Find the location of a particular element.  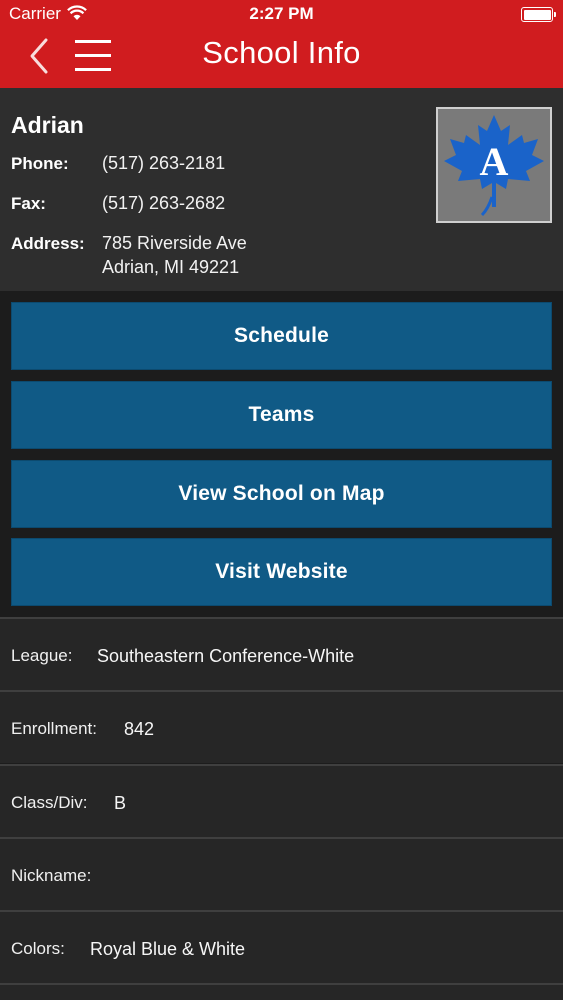

clock: 2:27 PM is located at coordinates (281, 13).